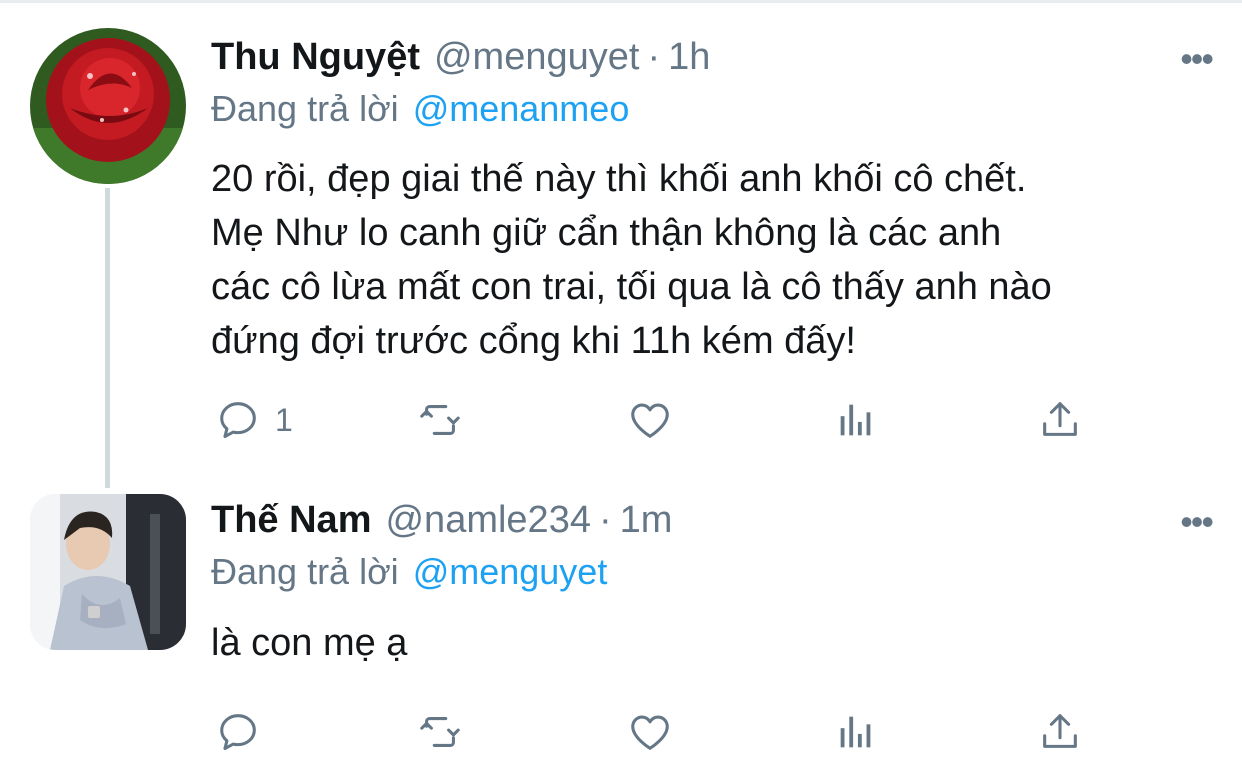 The image size is (1242, 766). I want to click on replying-to: Đang trả lời @menguyet, so click(409, 572).